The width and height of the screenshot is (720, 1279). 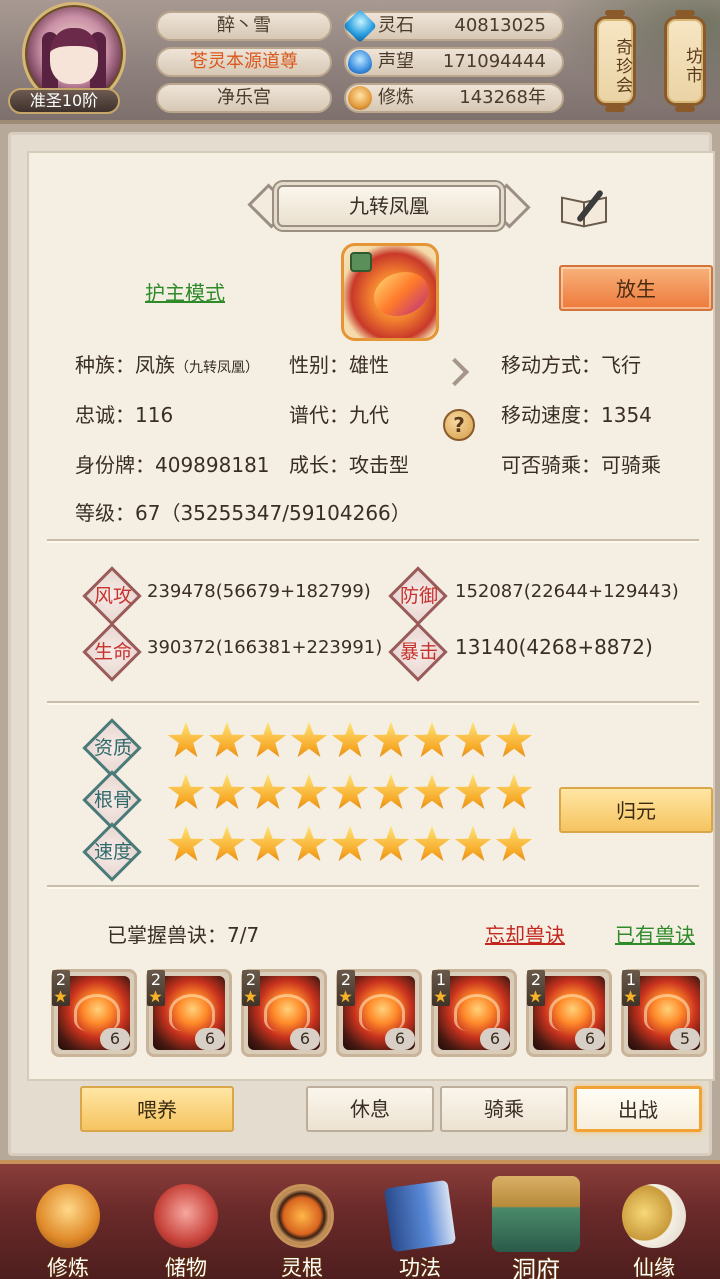 I want to click on skill-slot: 16, so click(x=474, y=1013).